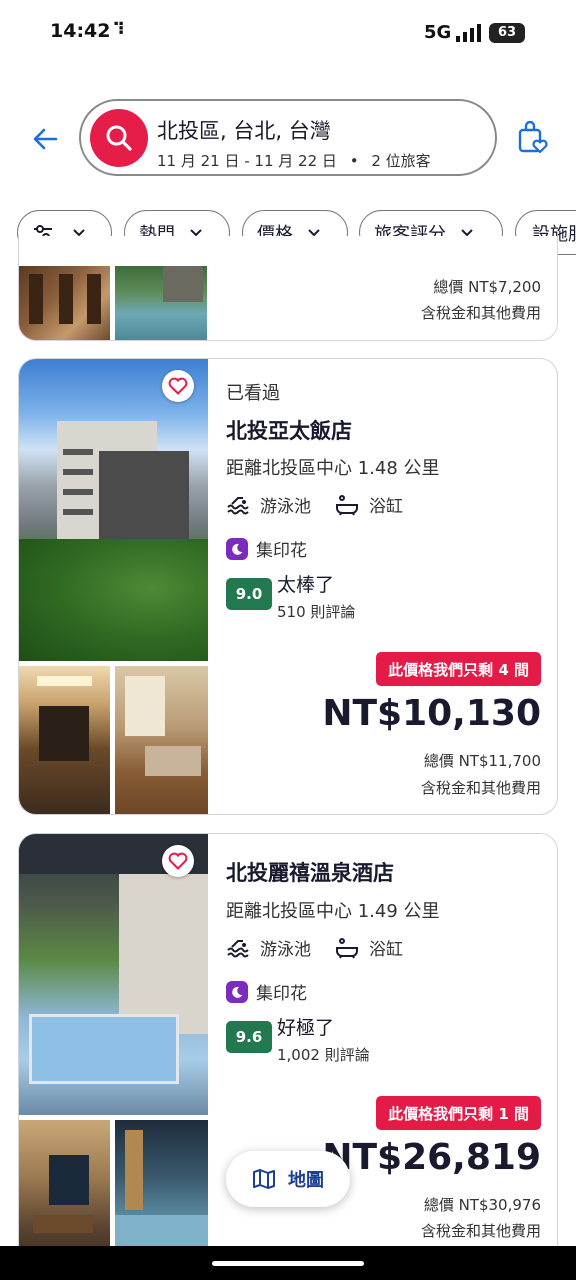  What do you see at coordinates (264, 1179) in the screenshot?
I see `map-icon` at bounding box center [264, 1179].